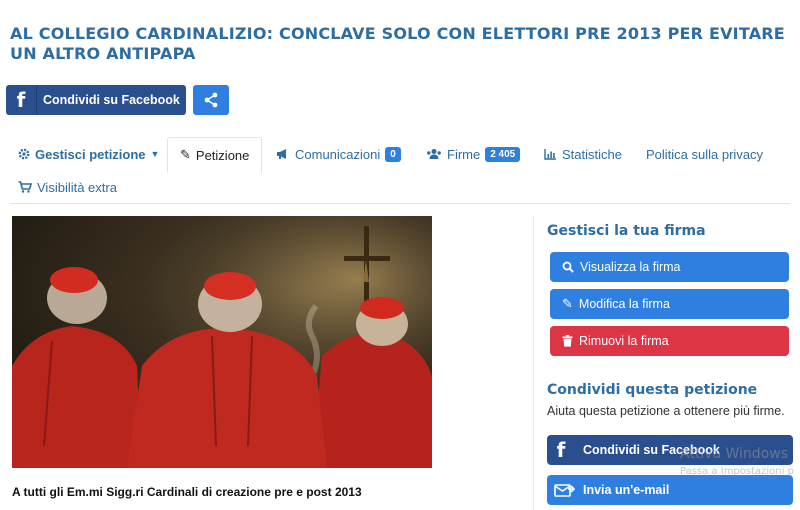 The height and width of the screenshot is (510, 800). What do you see at coordinates (464, 154) in the screenshot?
I see `tab-signatures-label: Firme` at bounding box center [464, 154].